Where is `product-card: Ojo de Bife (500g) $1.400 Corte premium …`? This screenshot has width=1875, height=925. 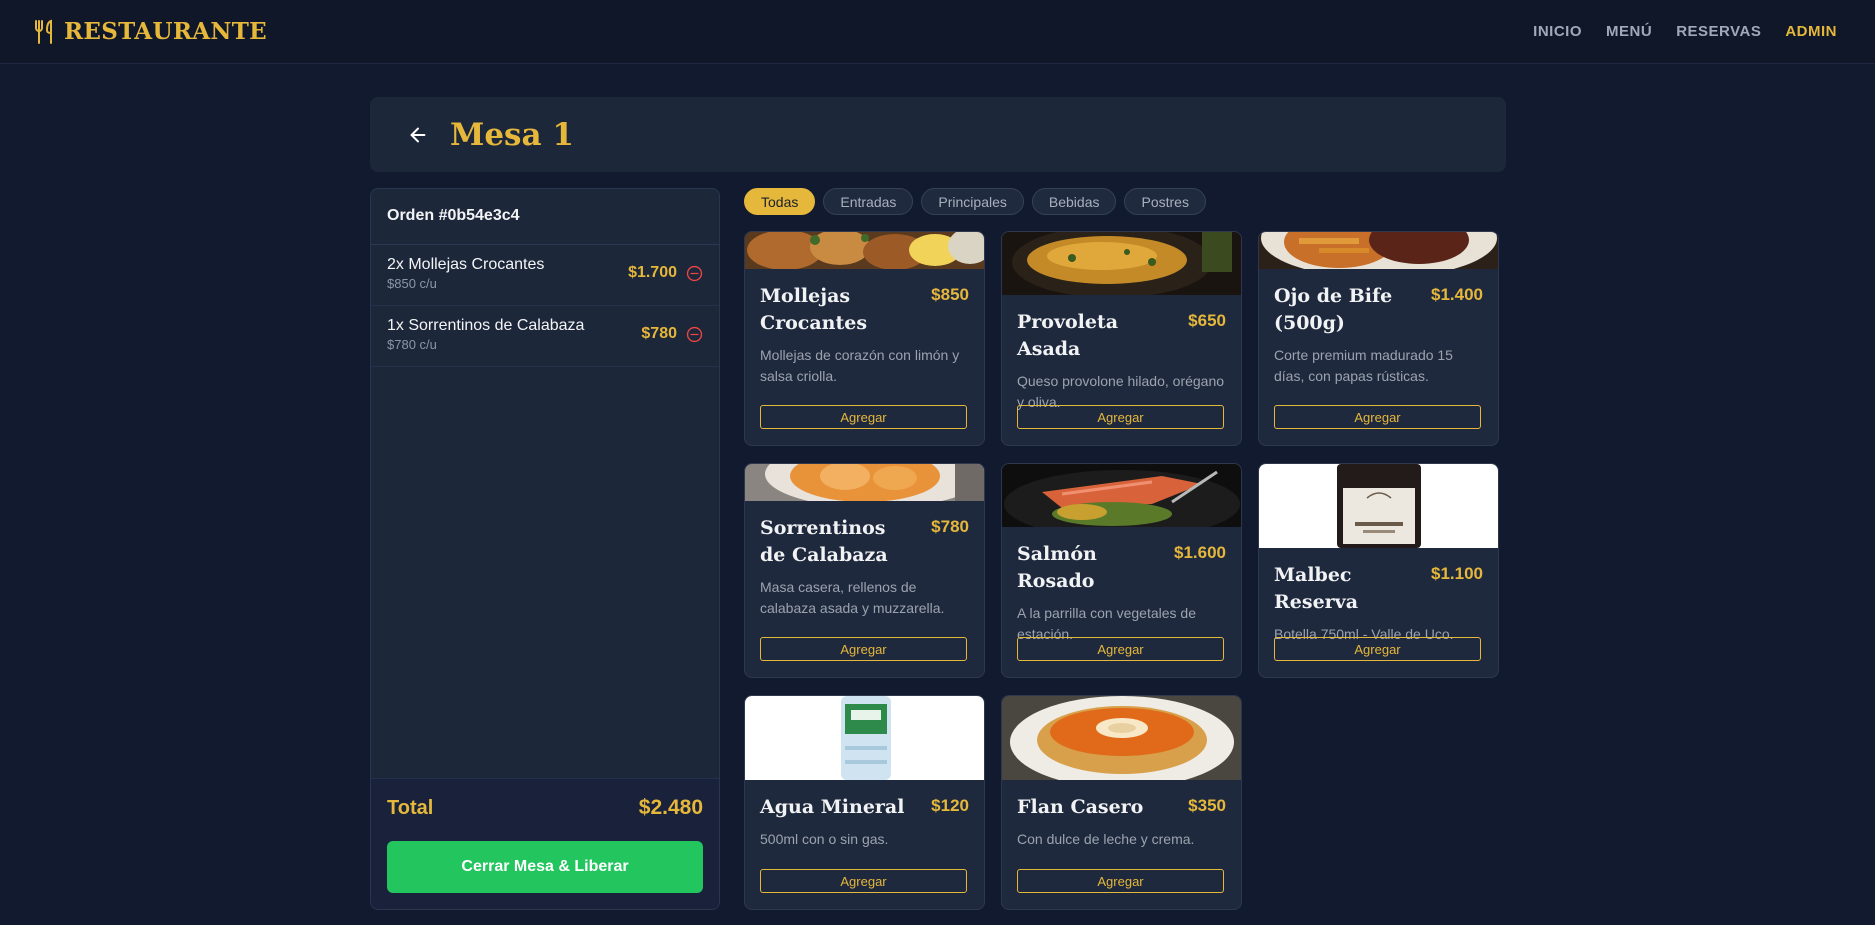
product-card: Ojo de Bife (500g) $1.400 Corte premium … is located at coordinates (1378, 338).